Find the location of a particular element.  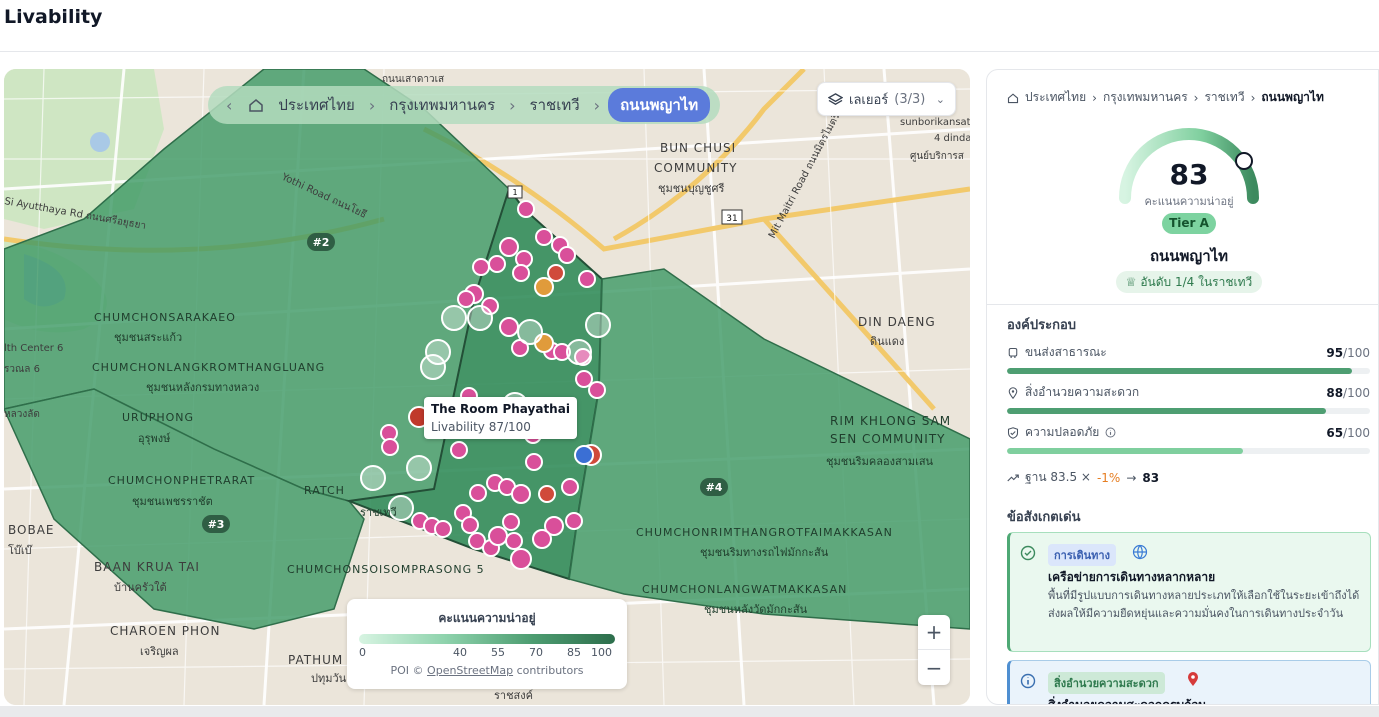

observation-title: เครือข่ายการเดินทางหลากหลาย is located at coordinates (1132, 577).